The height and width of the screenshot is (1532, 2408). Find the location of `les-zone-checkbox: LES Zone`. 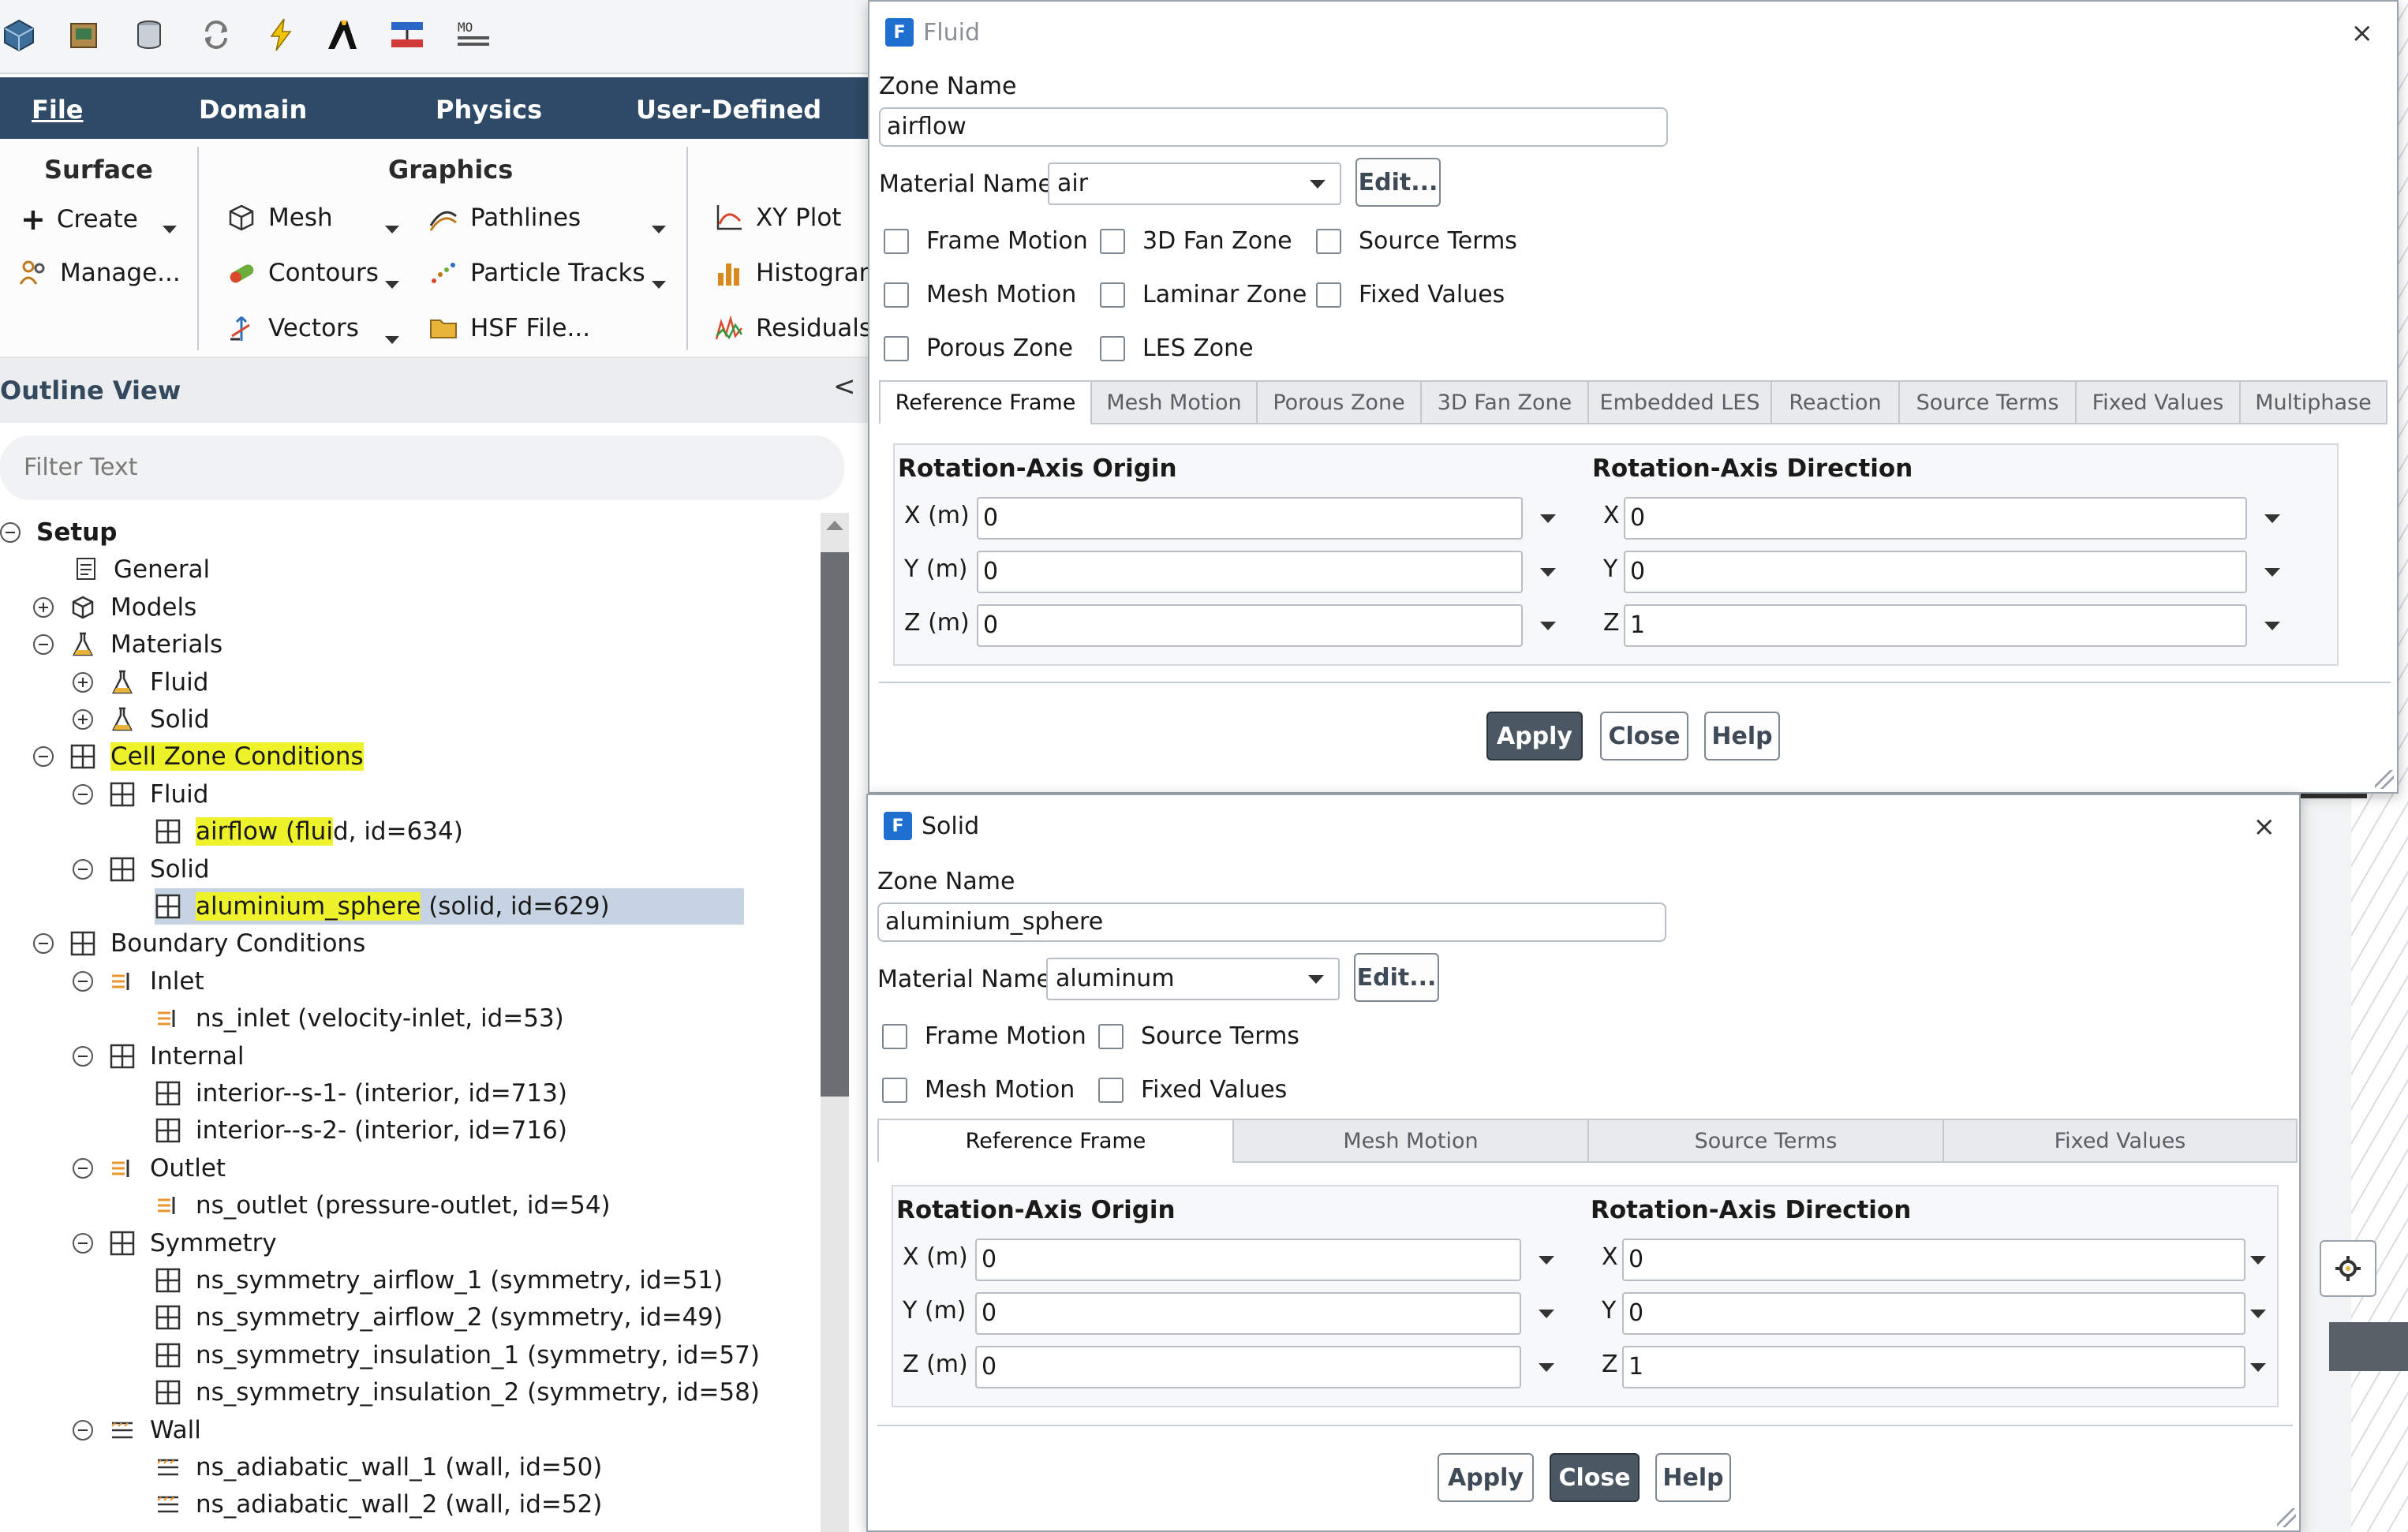

les-zone-checkbox: LES Zone is located at coordinates (1177, 348).